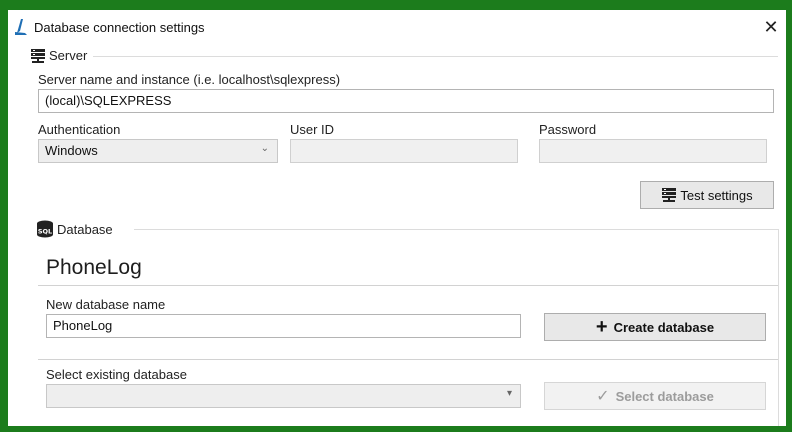 Image resolution: width=792 pixels, height=432 pixels. I want to click on svg-text: SQL, so click(45, 232).